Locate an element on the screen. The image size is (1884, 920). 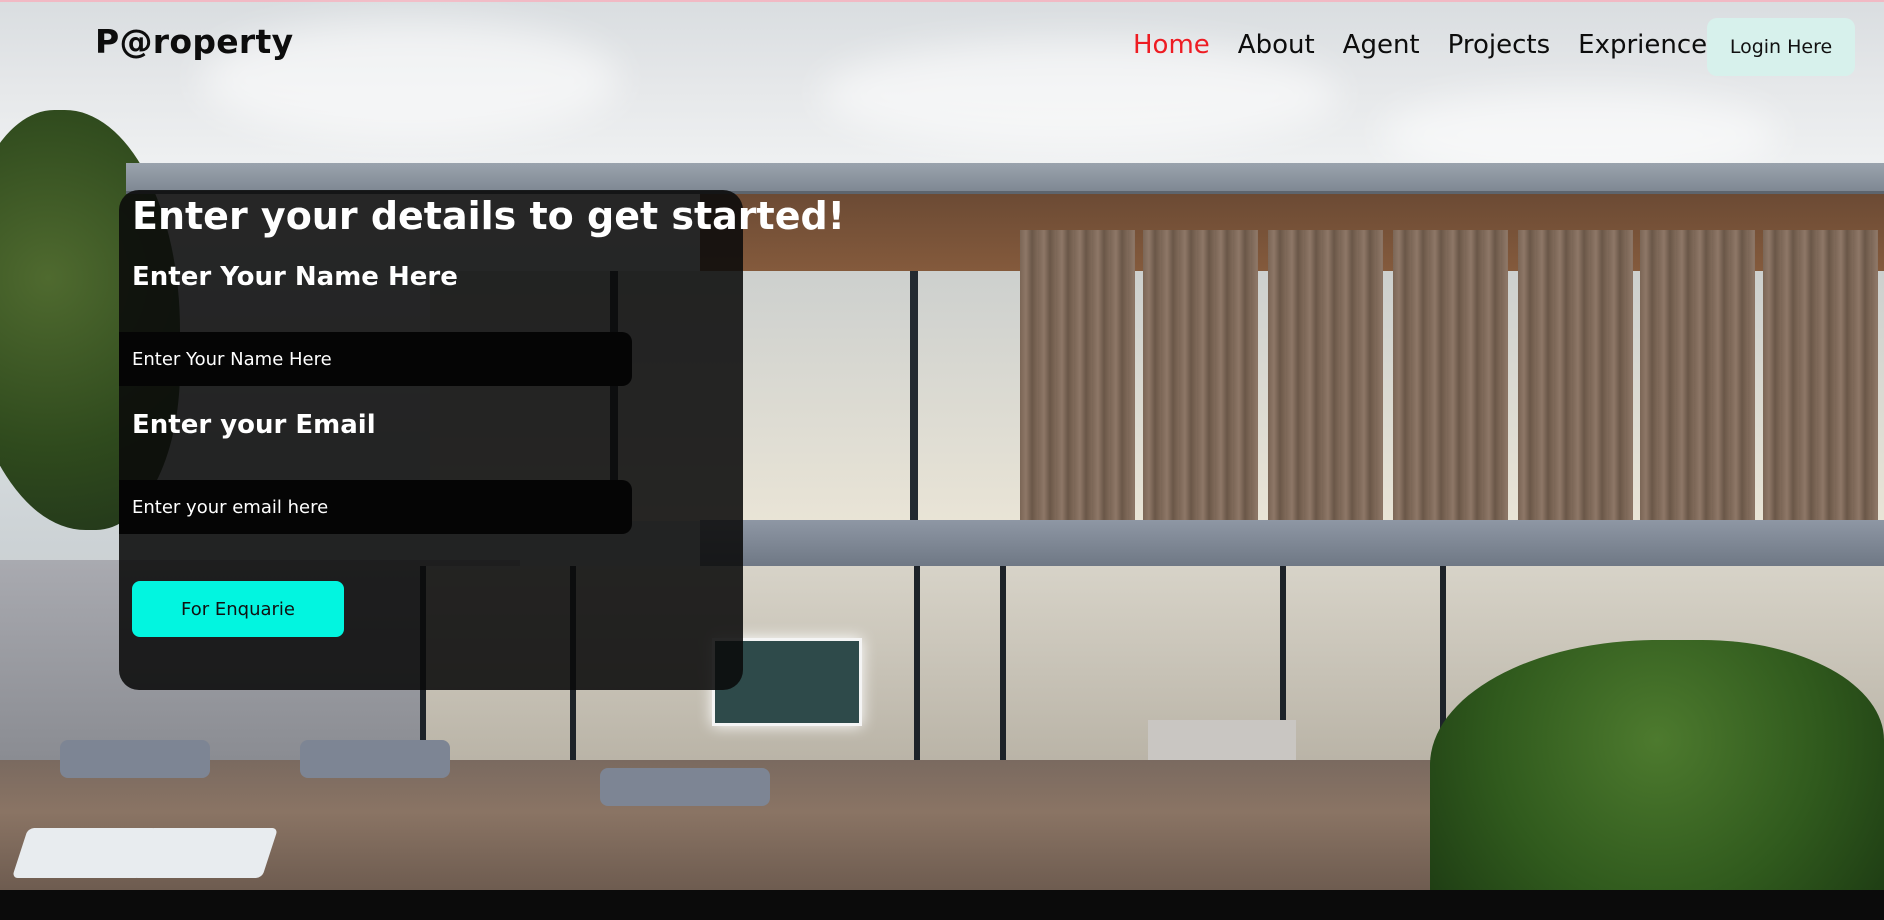
login-button: Login Here is located at coordinates (1781, 47).